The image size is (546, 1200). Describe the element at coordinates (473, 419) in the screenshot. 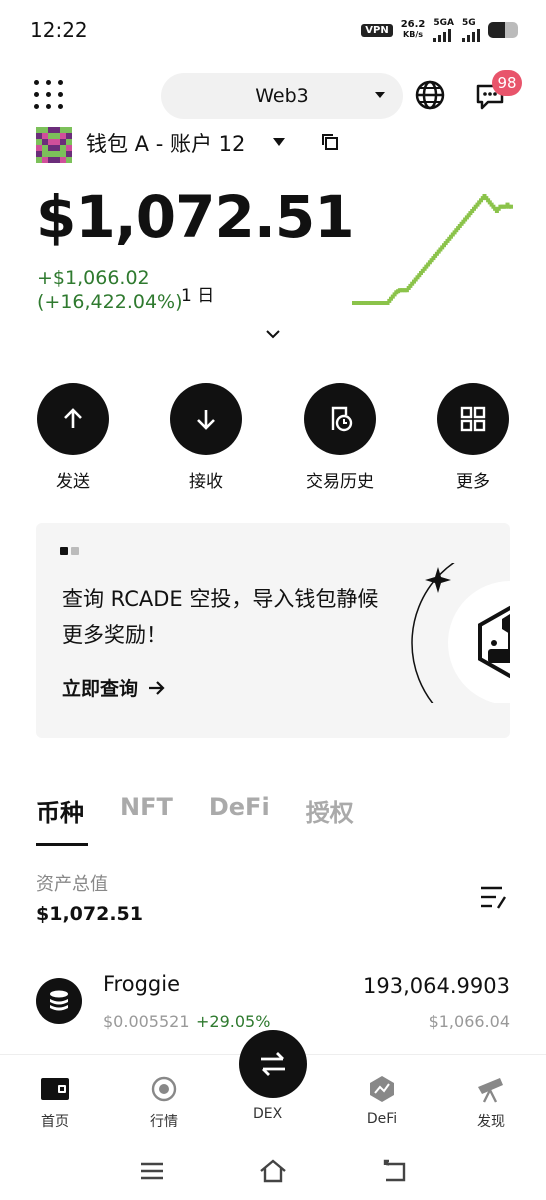

I see `grid-icon` at that location.